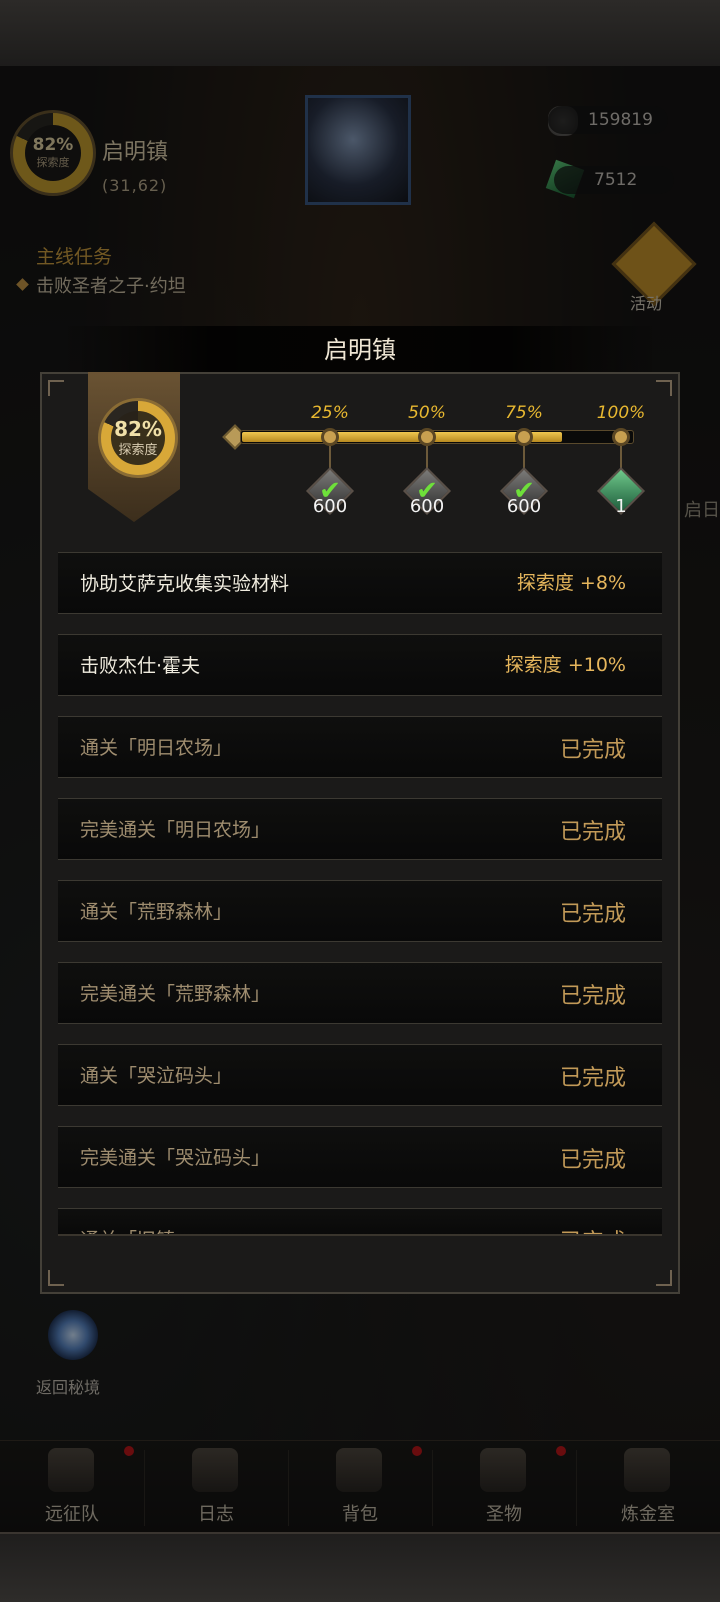 This screenshot has width=720, height=1602. Describe the element at coordinates (621, 506) in the screenshot. I see `reward-count: 1` at that location.